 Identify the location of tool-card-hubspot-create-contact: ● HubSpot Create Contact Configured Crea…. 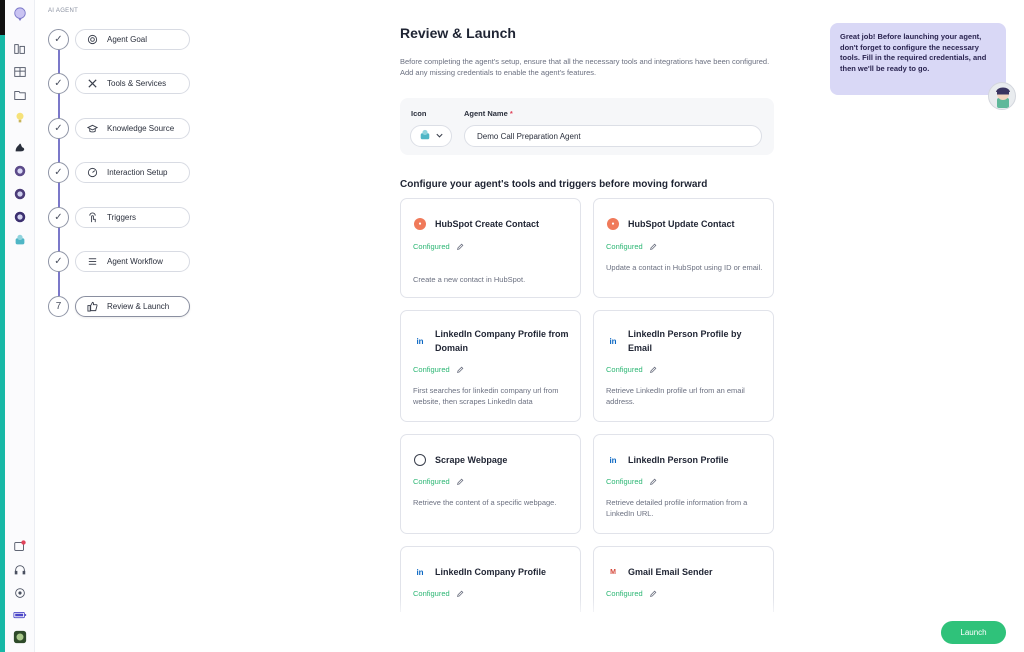
(490, 248).